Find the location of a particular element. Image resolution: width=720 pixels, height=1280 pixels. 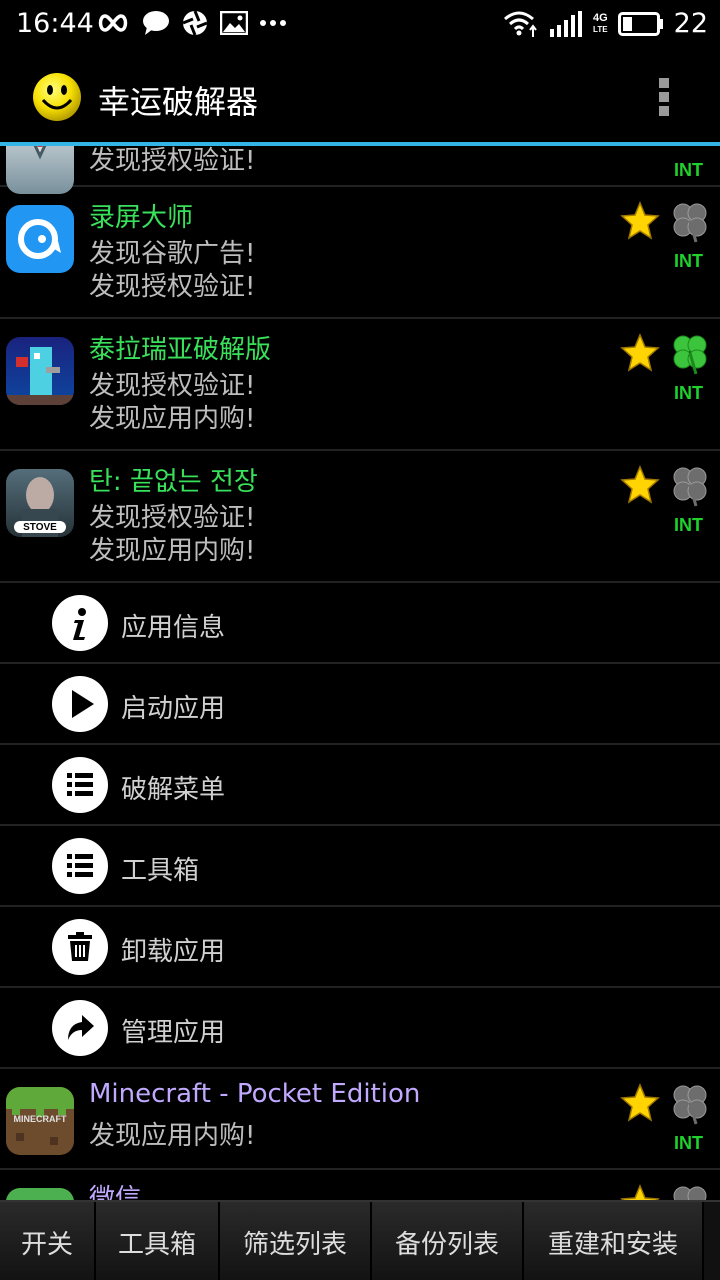

battery-percent: 22 is located at coordinates (690, 23).